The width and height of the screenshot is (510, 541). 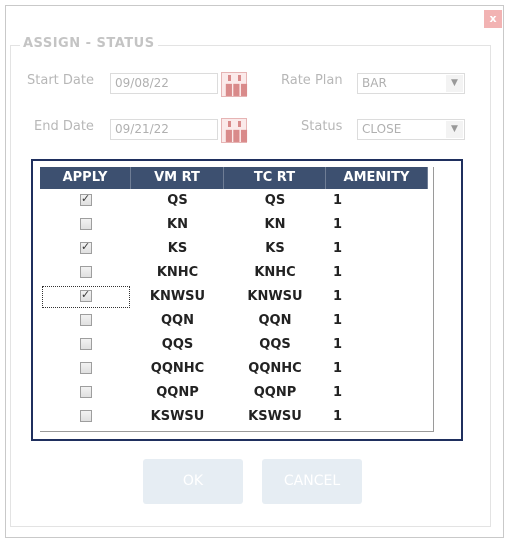 I want to click on vm-rt-cell: KSWSU, so click(x=177, y=416).